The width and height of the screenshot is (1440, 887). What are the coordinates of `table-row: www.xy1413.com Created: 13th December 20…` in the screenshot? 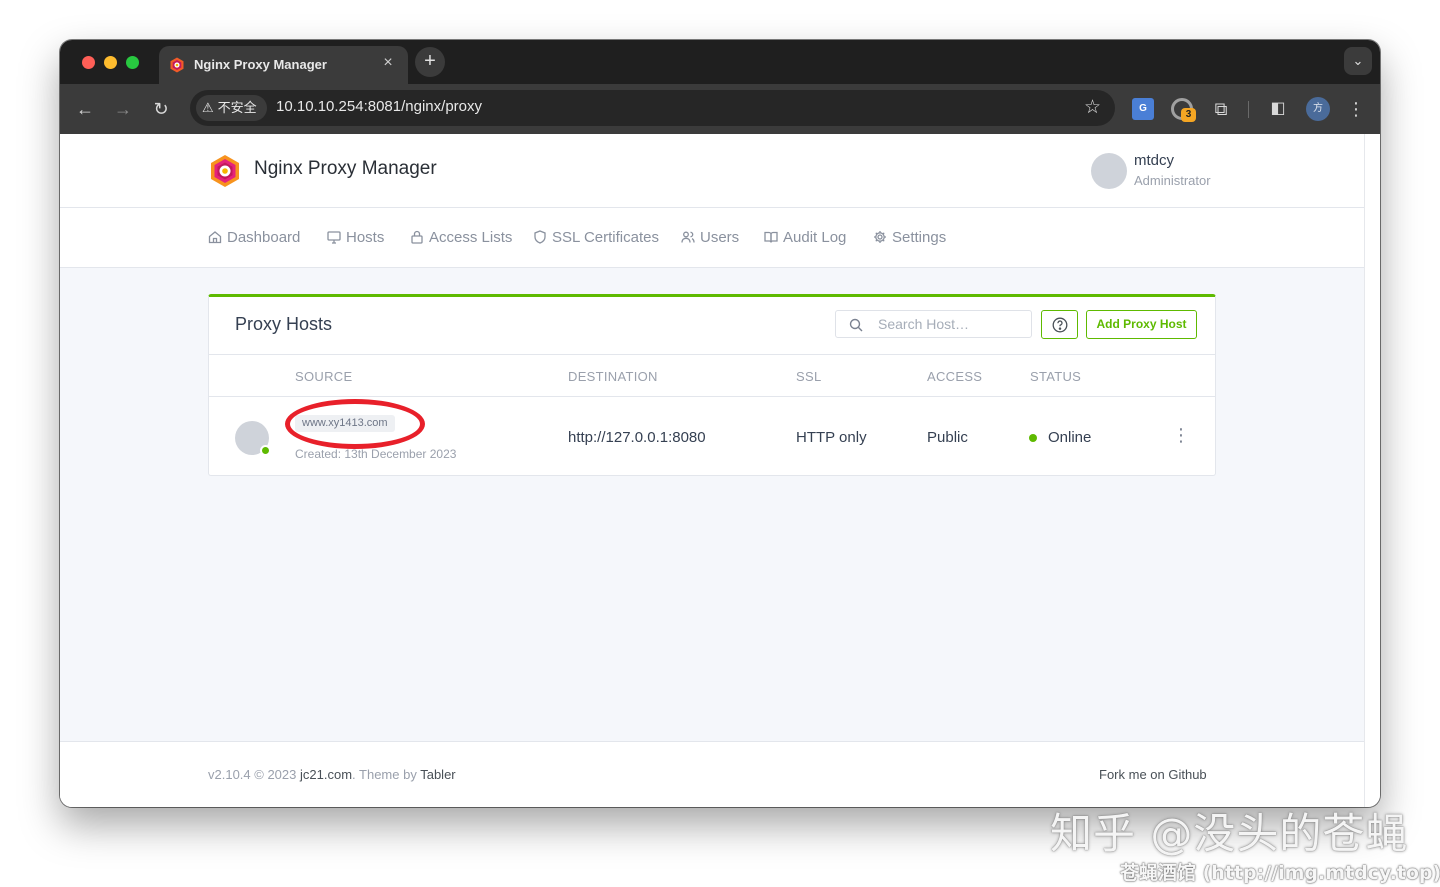 It's located at (712, 437).